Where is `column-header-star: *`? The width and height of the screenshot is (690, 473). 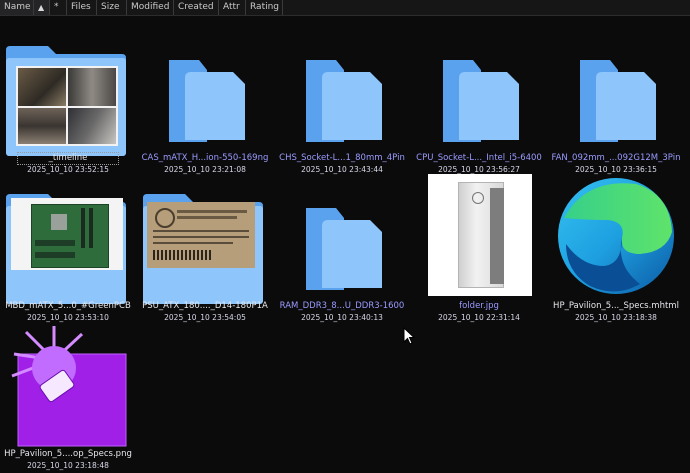 column-header-star: * is located at coordinates (58, 7).